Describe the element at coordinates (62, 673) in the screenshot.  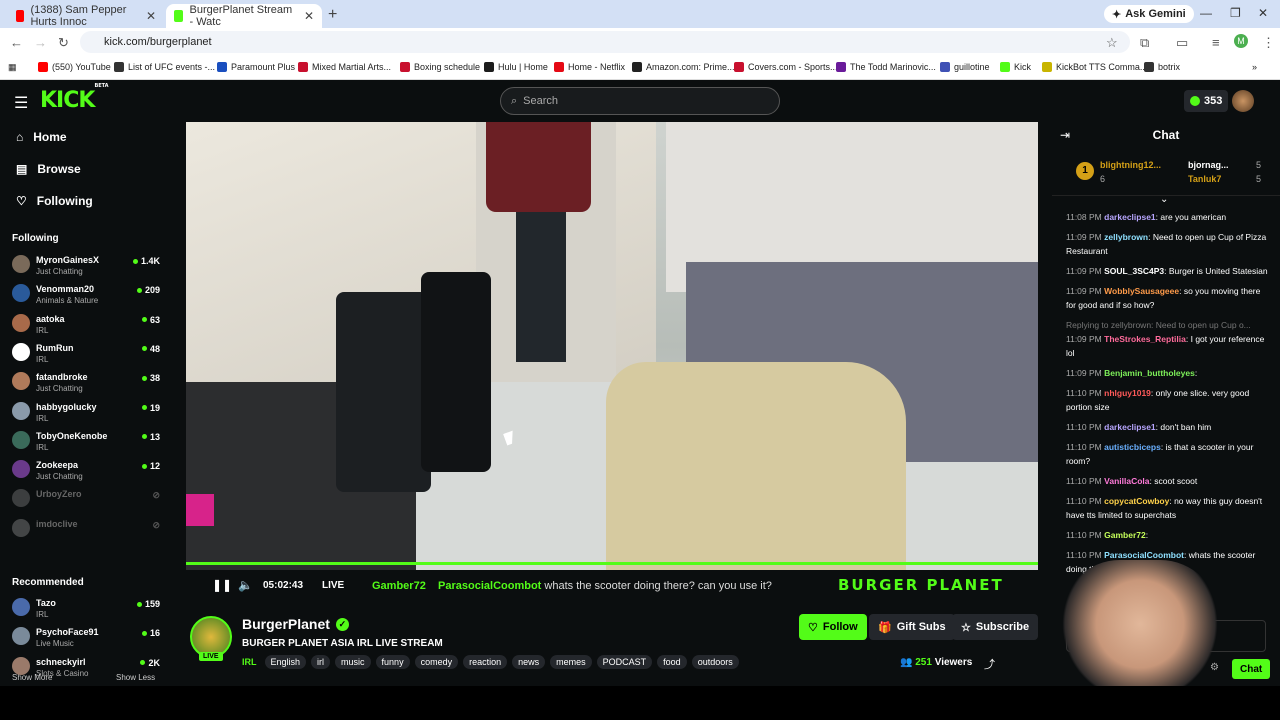
I see `channel-category: Slots & Casino` at that location.